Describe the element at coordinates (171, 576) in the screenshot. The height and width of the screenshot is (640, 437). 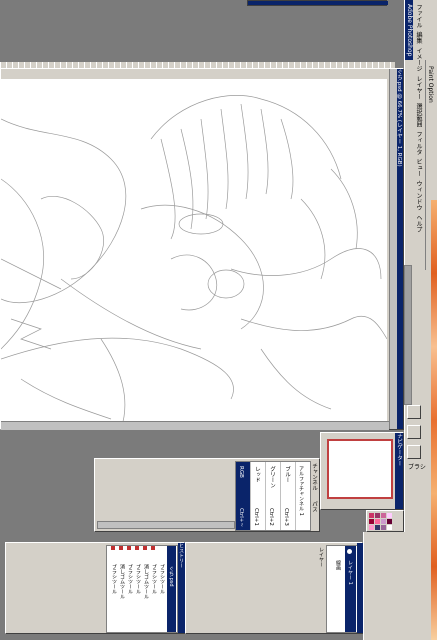
I see `history-item-label: ぐち.psd` at that location.